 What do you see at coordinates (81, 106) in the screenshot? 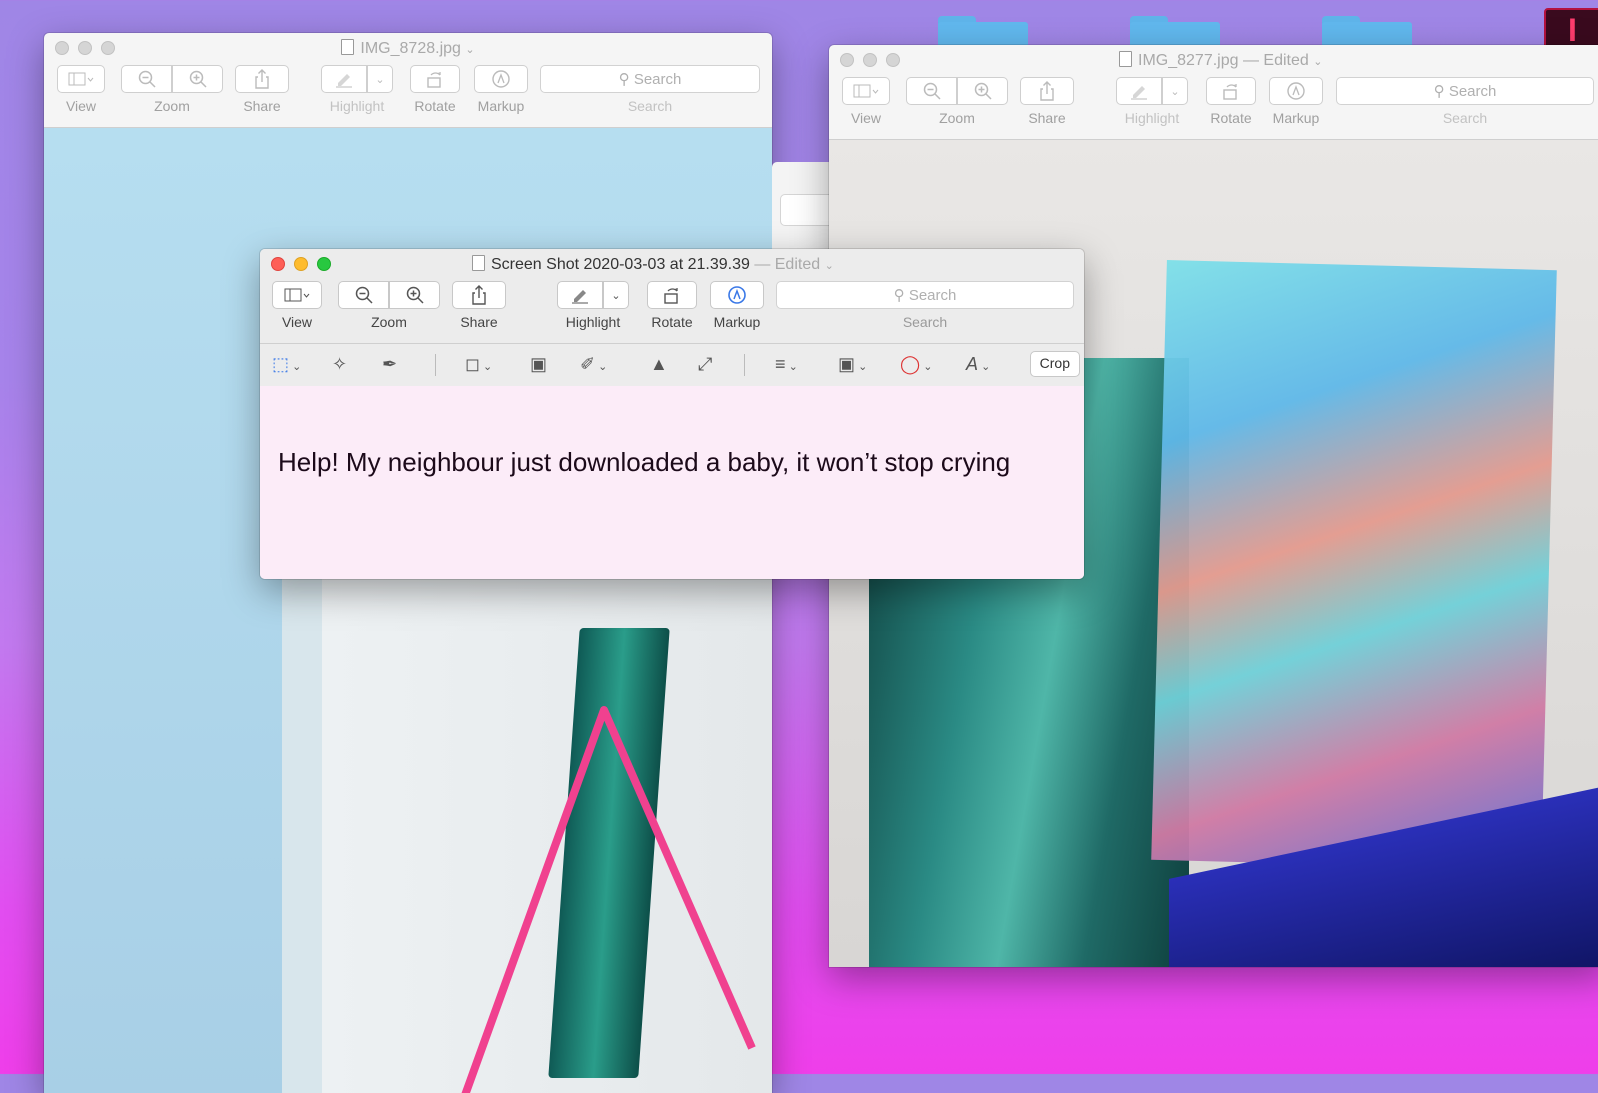
I see `view-label: View` at bounding box center [81, 106].